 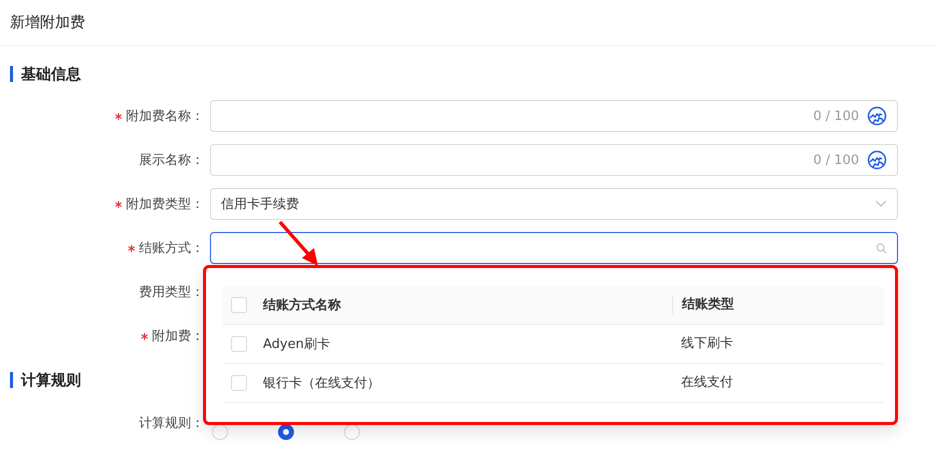 I want to click on table-cell-text: 银行卡（在线支付）, so click(x=321, y=383).